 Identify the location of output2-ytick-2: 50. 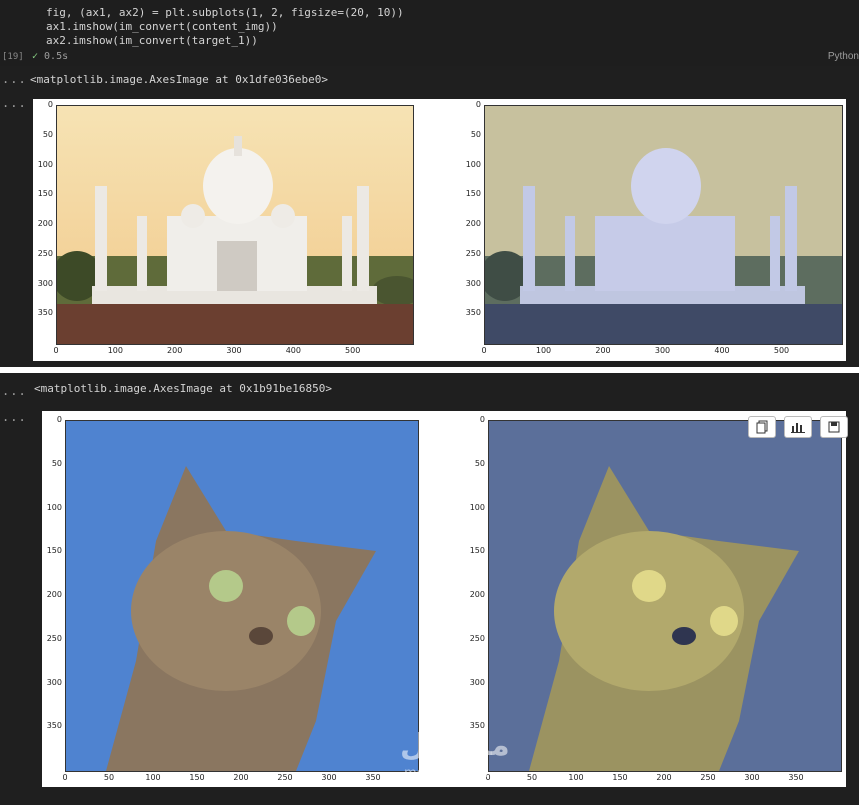
(479, 463).